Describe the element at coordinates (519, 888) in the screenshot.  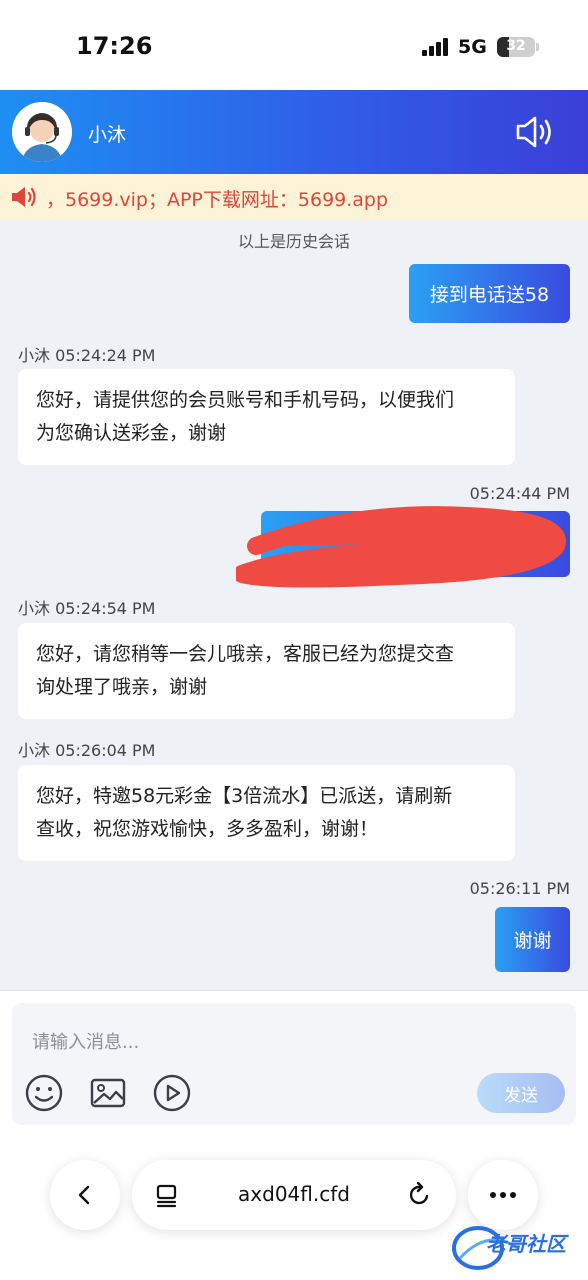
I see `message-meta: 05:26:11 PM` at that location.